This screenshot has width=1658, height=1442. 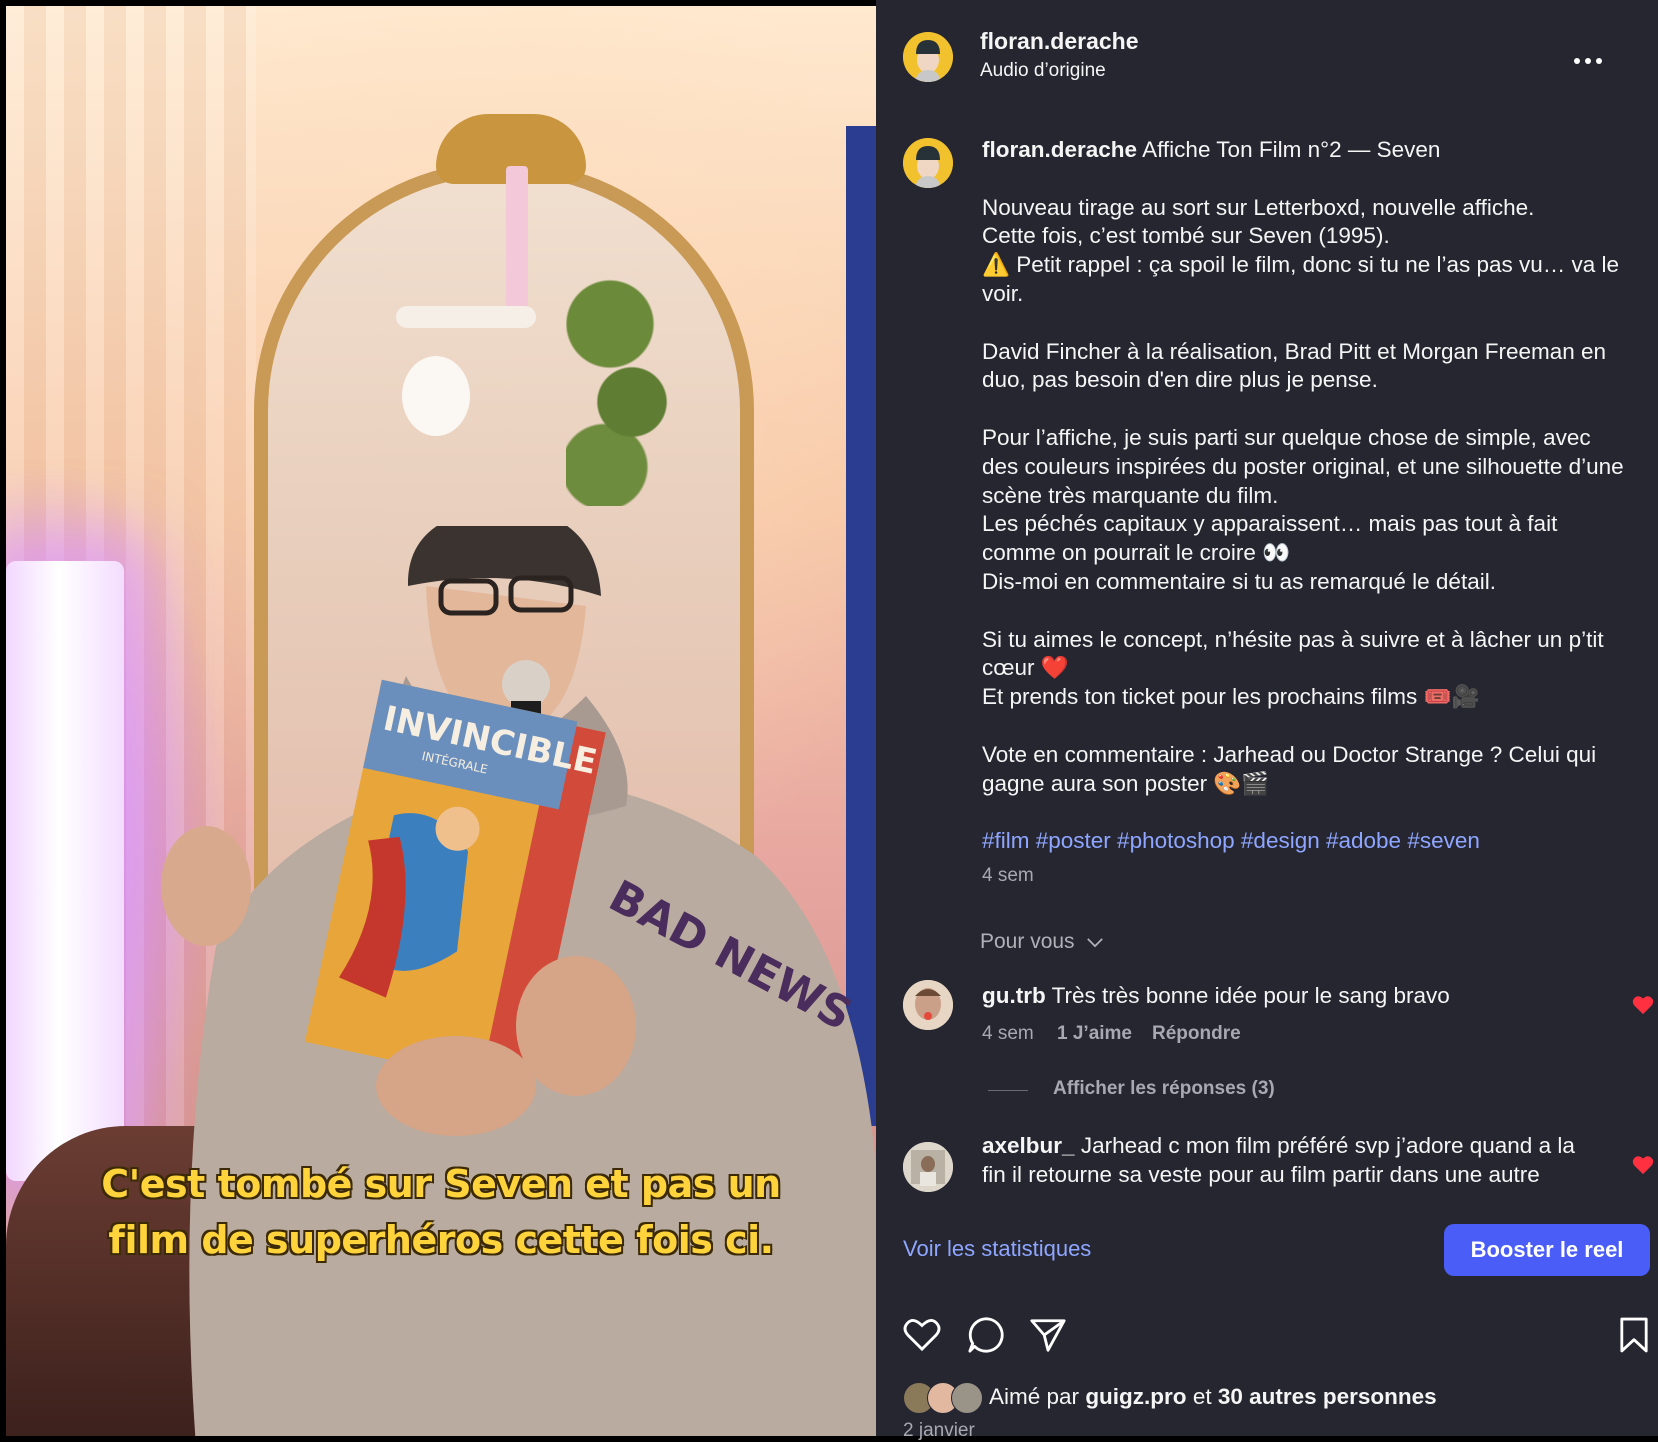 What do you see at coordinates (997, 1249) in the screenshot?
I see `view-stats-link: Voir les statistiques` at bounding box center [997, 1249].